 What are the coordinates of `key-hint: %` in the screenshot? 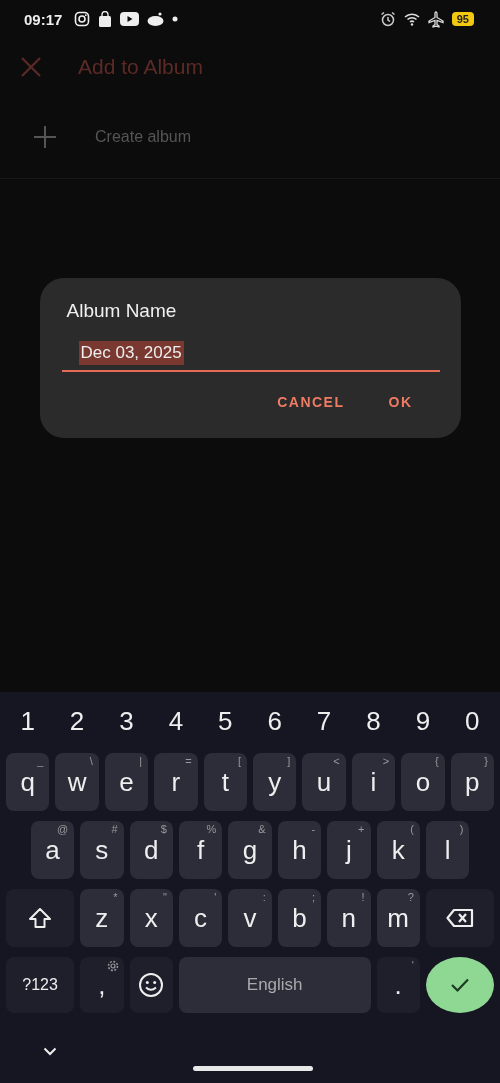 It's located at (211, 829).